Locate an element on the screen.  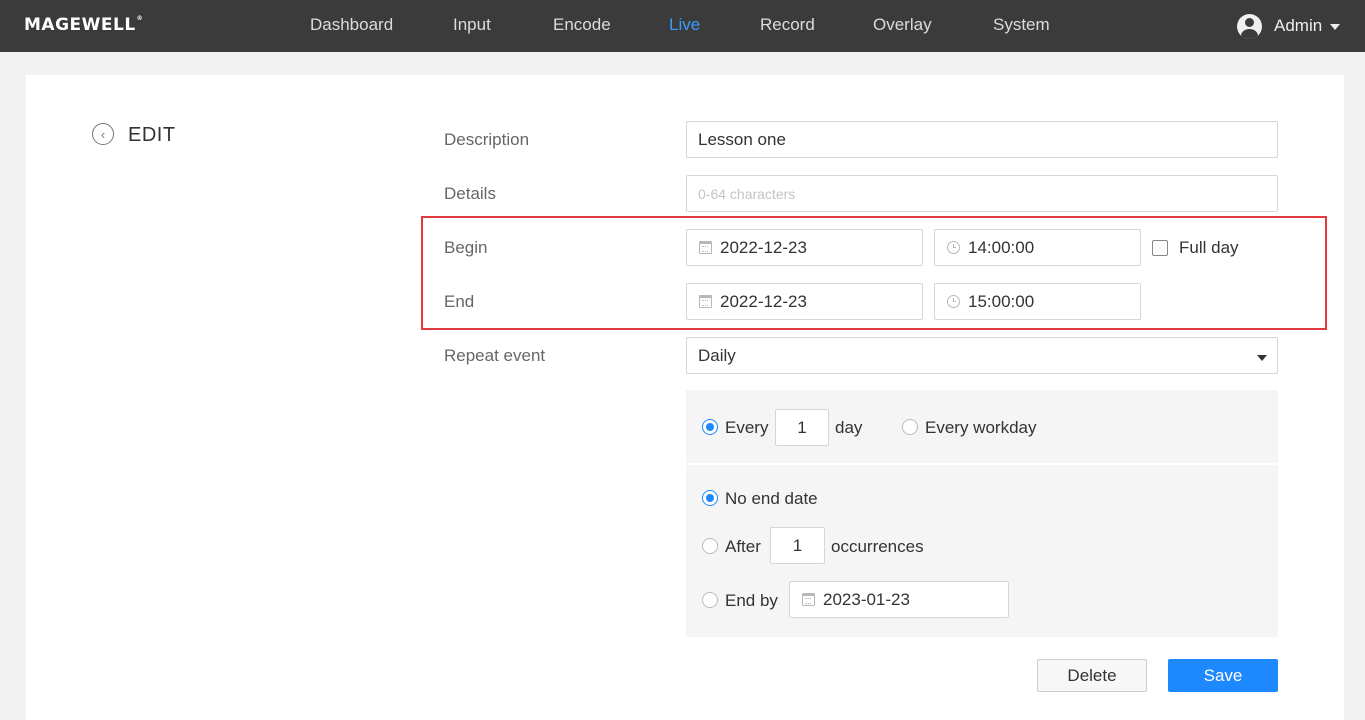
details-placeholder: 0-64 characters is located at coordinates (747, 193).